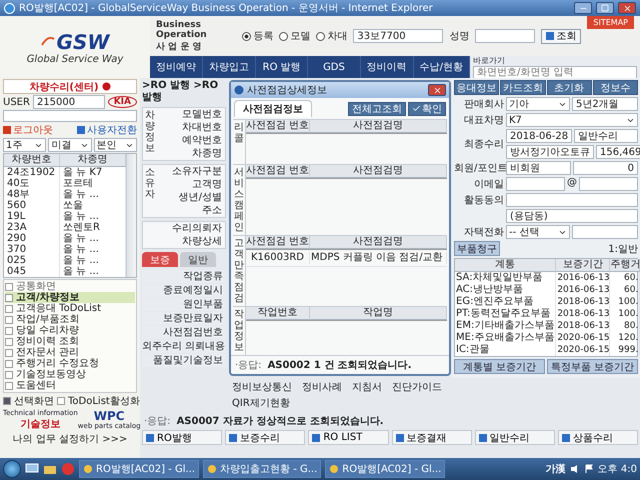 This screenshot has height=480, width=640. Describe the element at coordinates (182, 437) in the screenshot. I see `bottom-tab: RO발행` at that location.